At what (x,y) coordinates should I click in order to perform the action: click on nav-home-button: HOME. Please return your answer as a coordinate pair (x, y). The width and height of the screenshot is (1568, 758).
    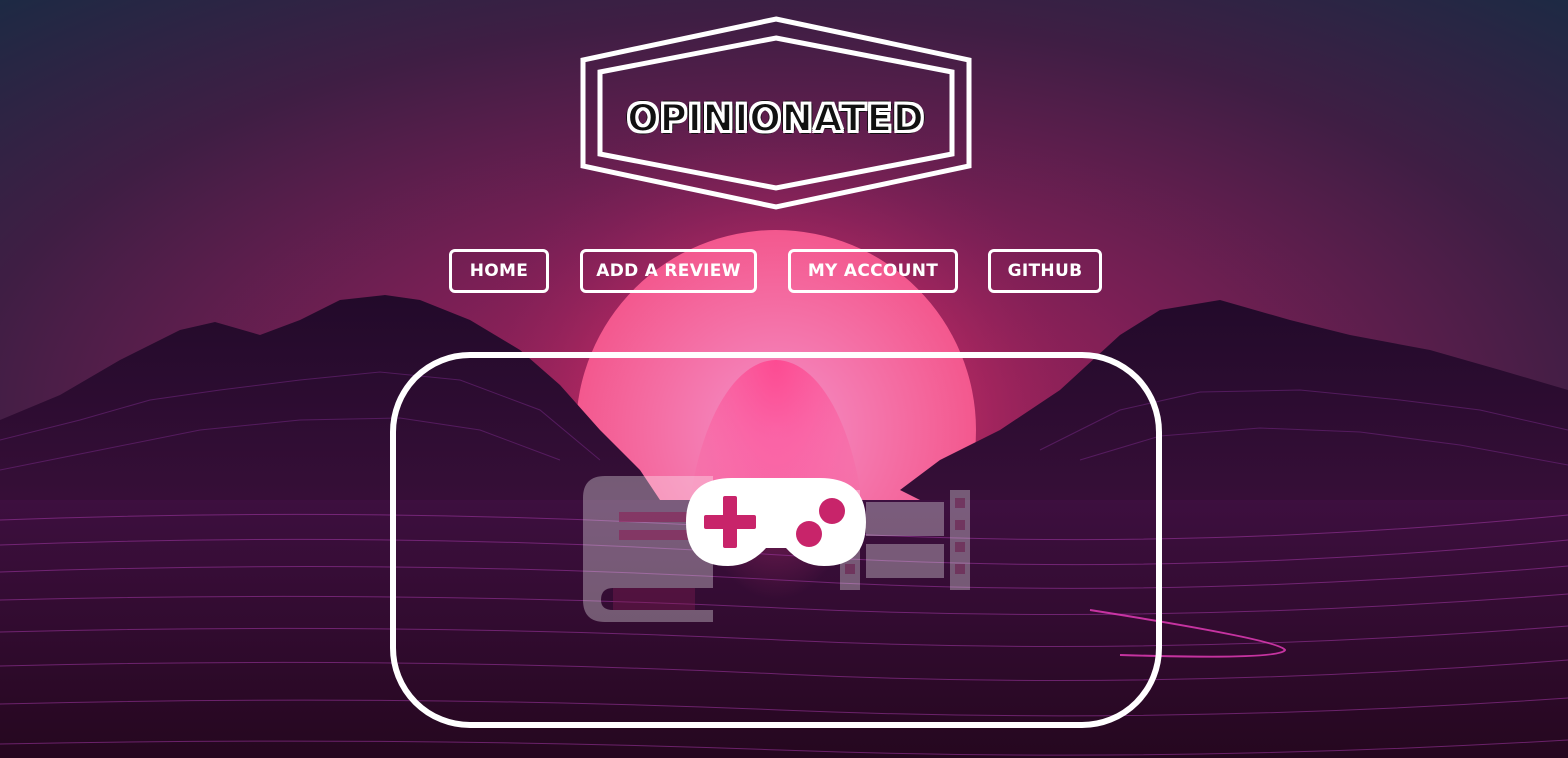
    Looking at the image, I should click on (499, 271).